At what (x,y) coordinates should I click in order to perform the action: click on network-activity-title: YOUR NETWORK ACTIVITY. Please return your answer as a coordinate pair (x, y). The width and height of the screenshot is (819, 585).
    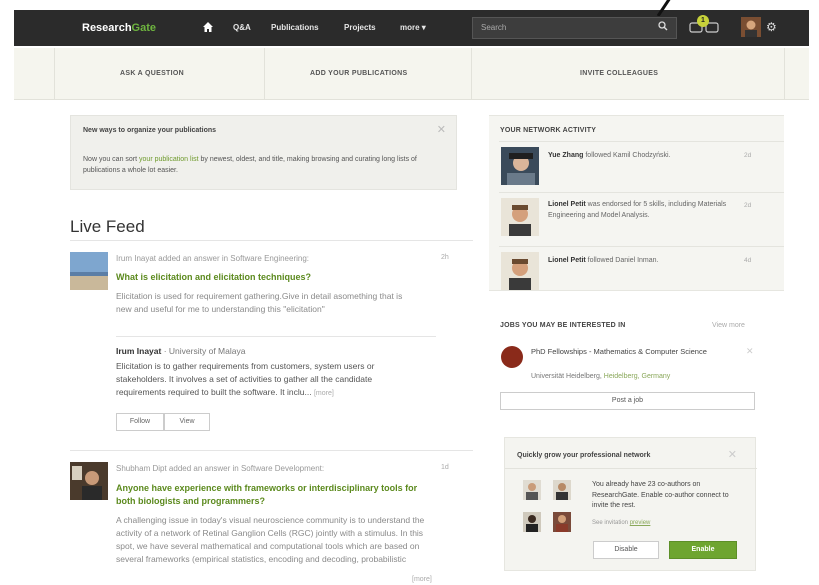
    Looking at the image, I should click on (548, 130).